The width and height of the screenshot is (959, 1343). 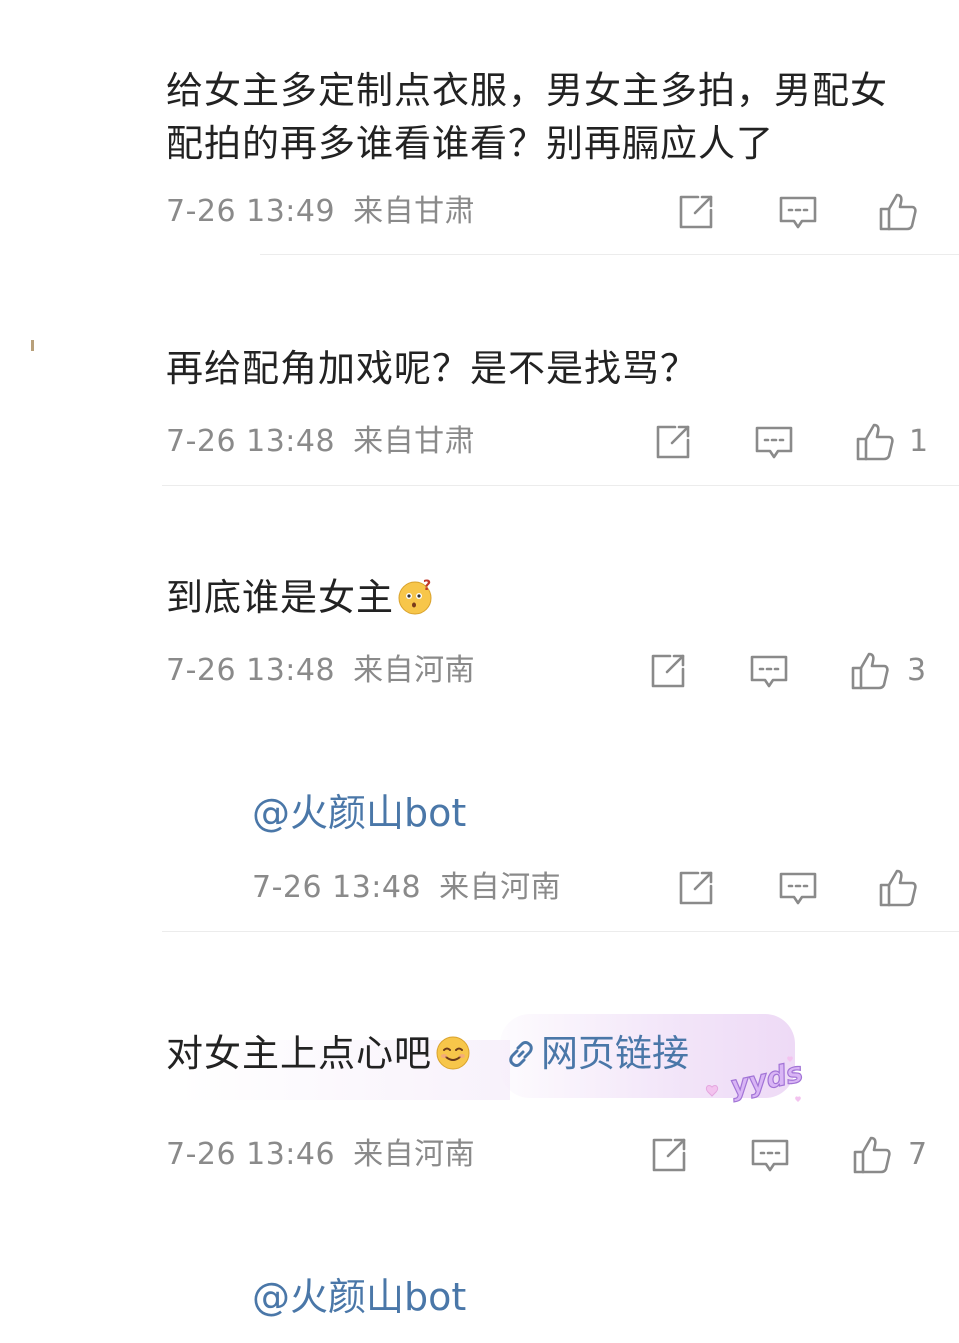 I want to click on comment-meta: 7-26 13:46 来自河南, so click(x=320, y=1155).